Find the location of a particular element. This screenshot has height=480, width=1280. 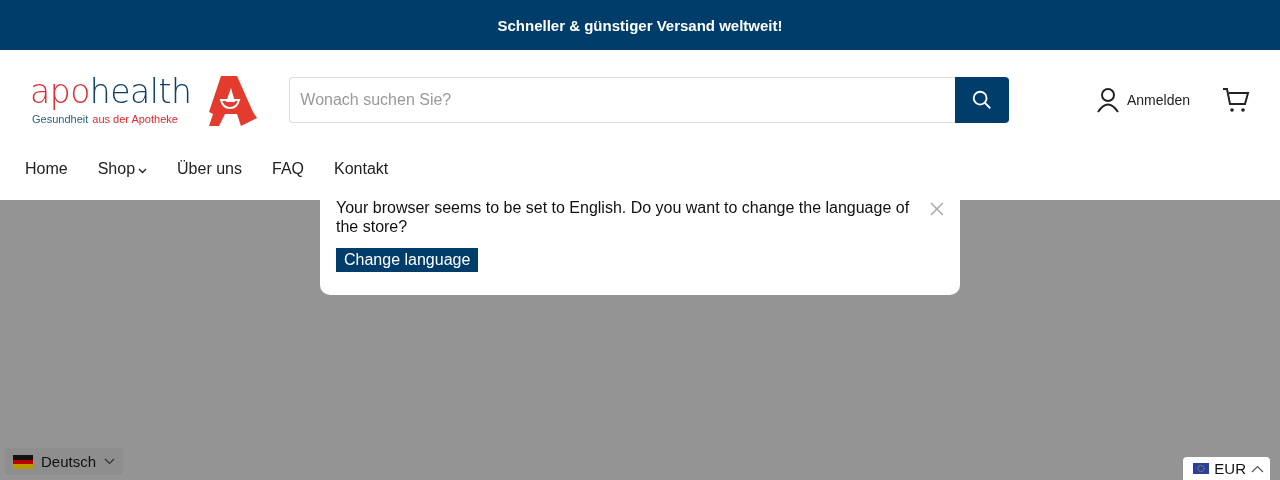

search-icon is located at coordinates (982, 100).